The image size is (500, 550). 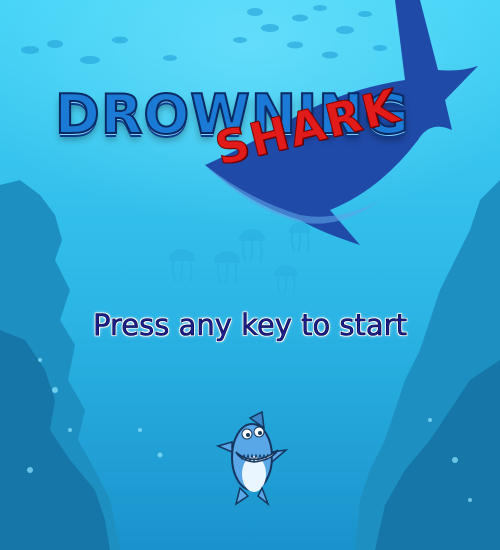 What do you see at coordinates (250, 325) in the screenshot?
I see `start-prompt: Press any key to start` at bounding box center [250, 325].